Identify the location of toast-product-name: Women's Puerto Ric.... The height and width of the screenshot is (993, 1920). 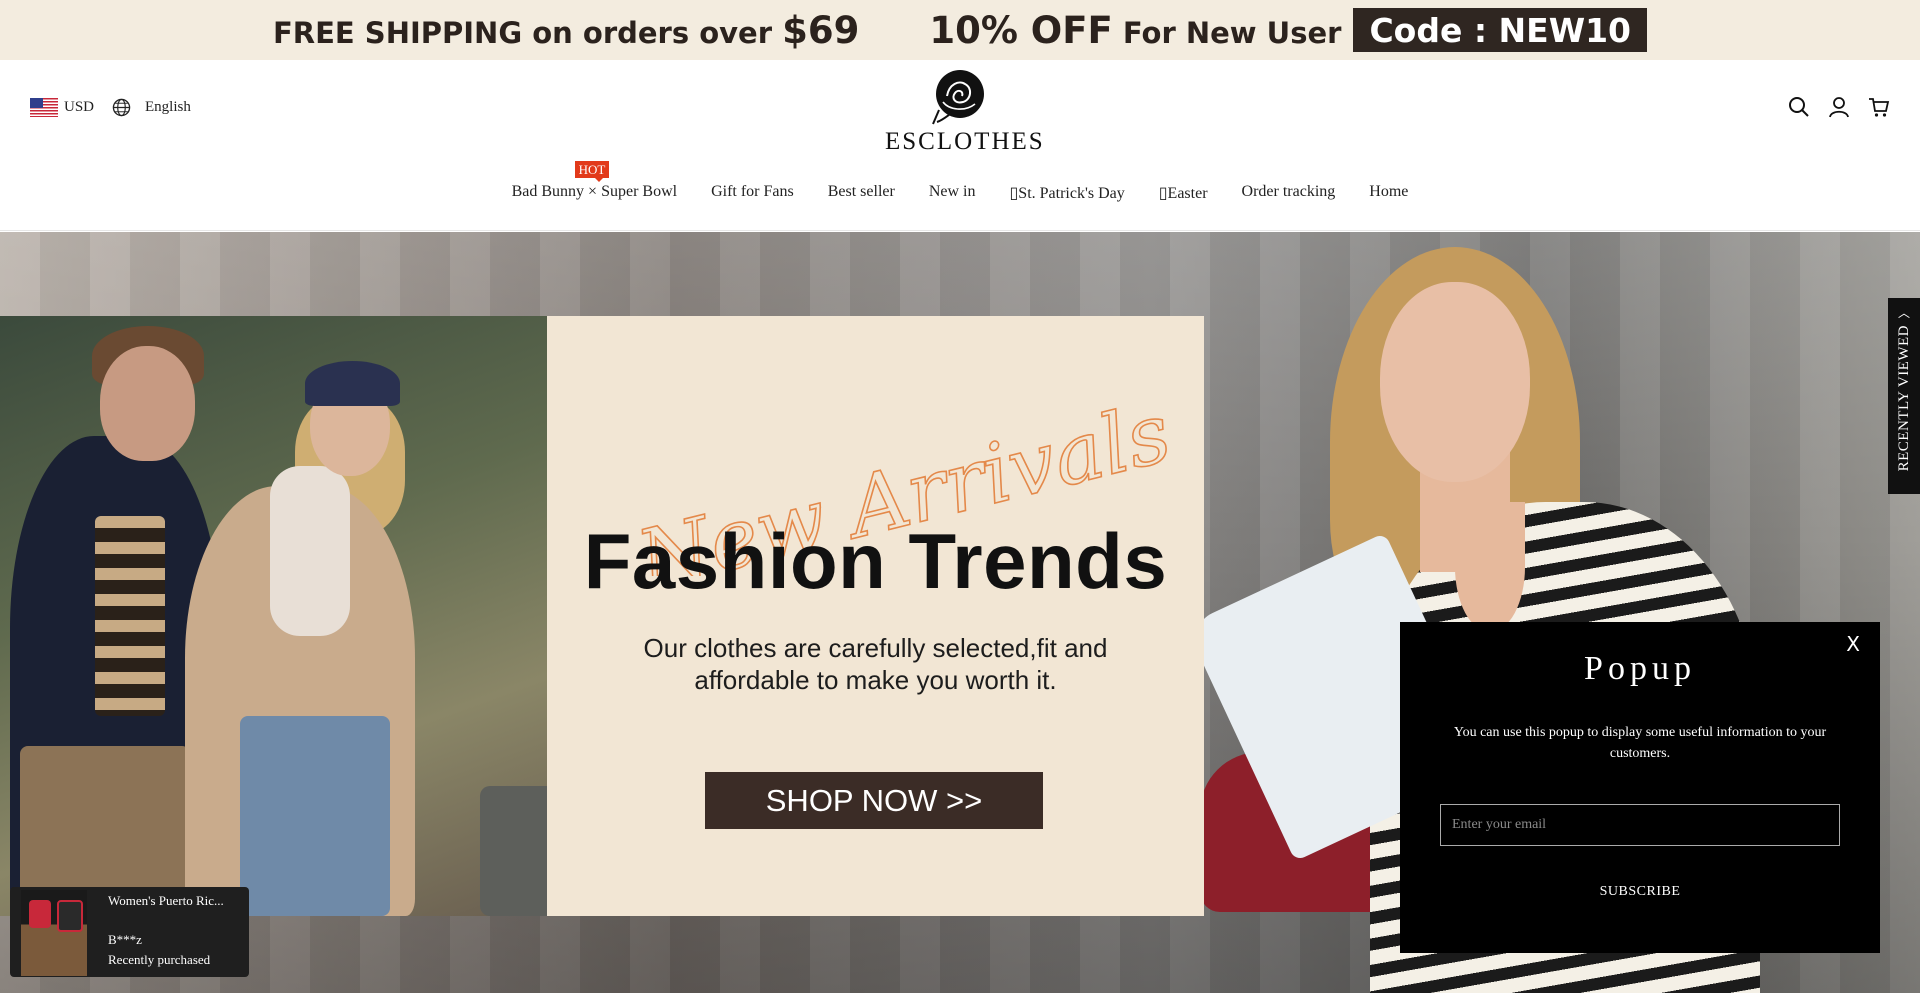
(166, 900).